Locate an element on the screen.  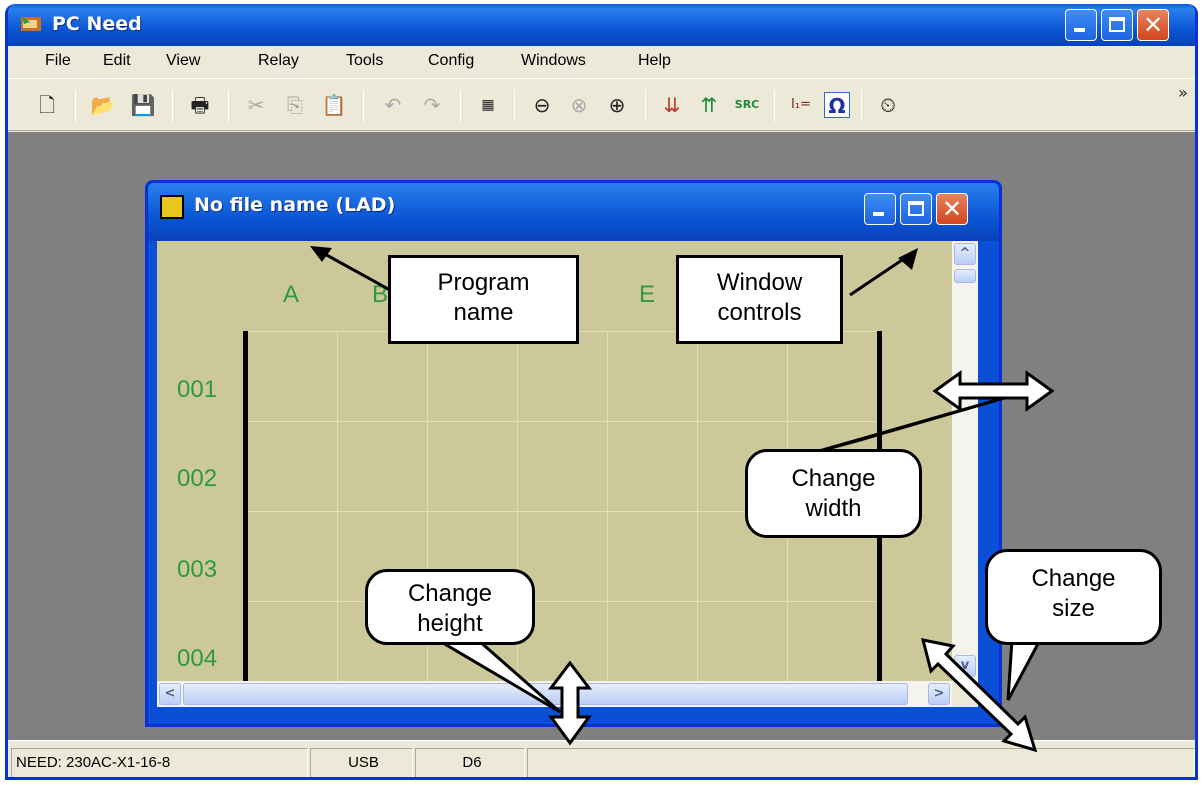
callout-change-height: Change height is located at coordinates (450, 607).